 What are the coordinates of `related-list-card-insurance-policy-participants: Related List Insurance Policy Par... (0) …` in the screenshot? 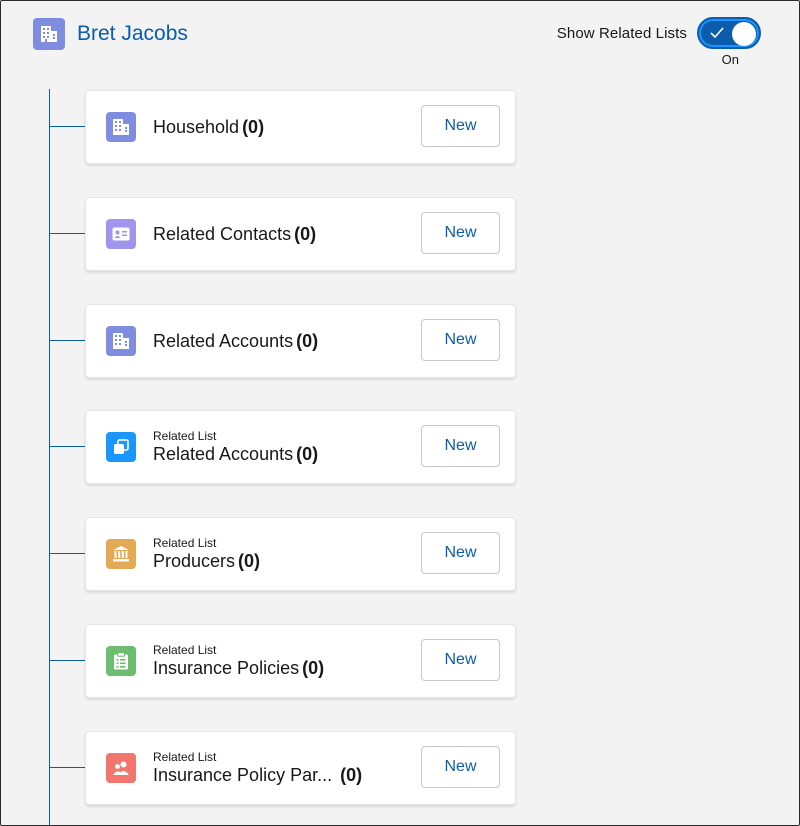 It's located at (300, 768).